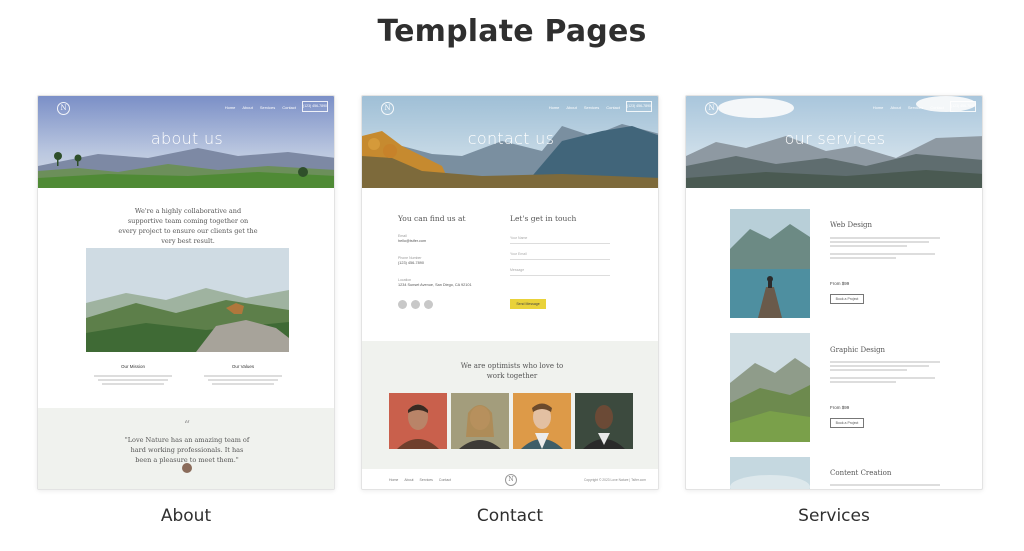 This screenshot has height=551, width=1024. What do you see at coordinates (432, 218) in the screenshot?
I see `find-us-heading: You can find us at` at bounding box center [432, 218].